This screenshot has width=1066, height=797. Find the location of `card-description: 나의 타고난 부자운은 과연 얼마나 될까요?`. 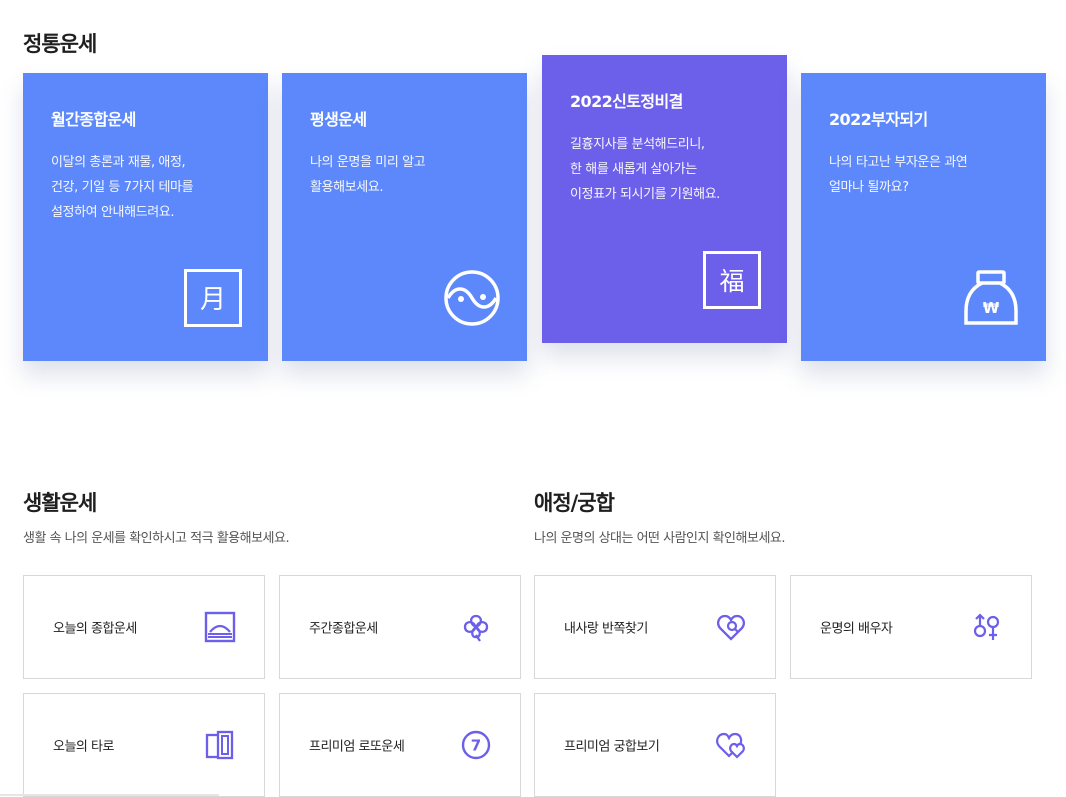

card-description: 나의 타고난 부자운은 과연 얼마나 될까요? is located at coordinates (898, 175).